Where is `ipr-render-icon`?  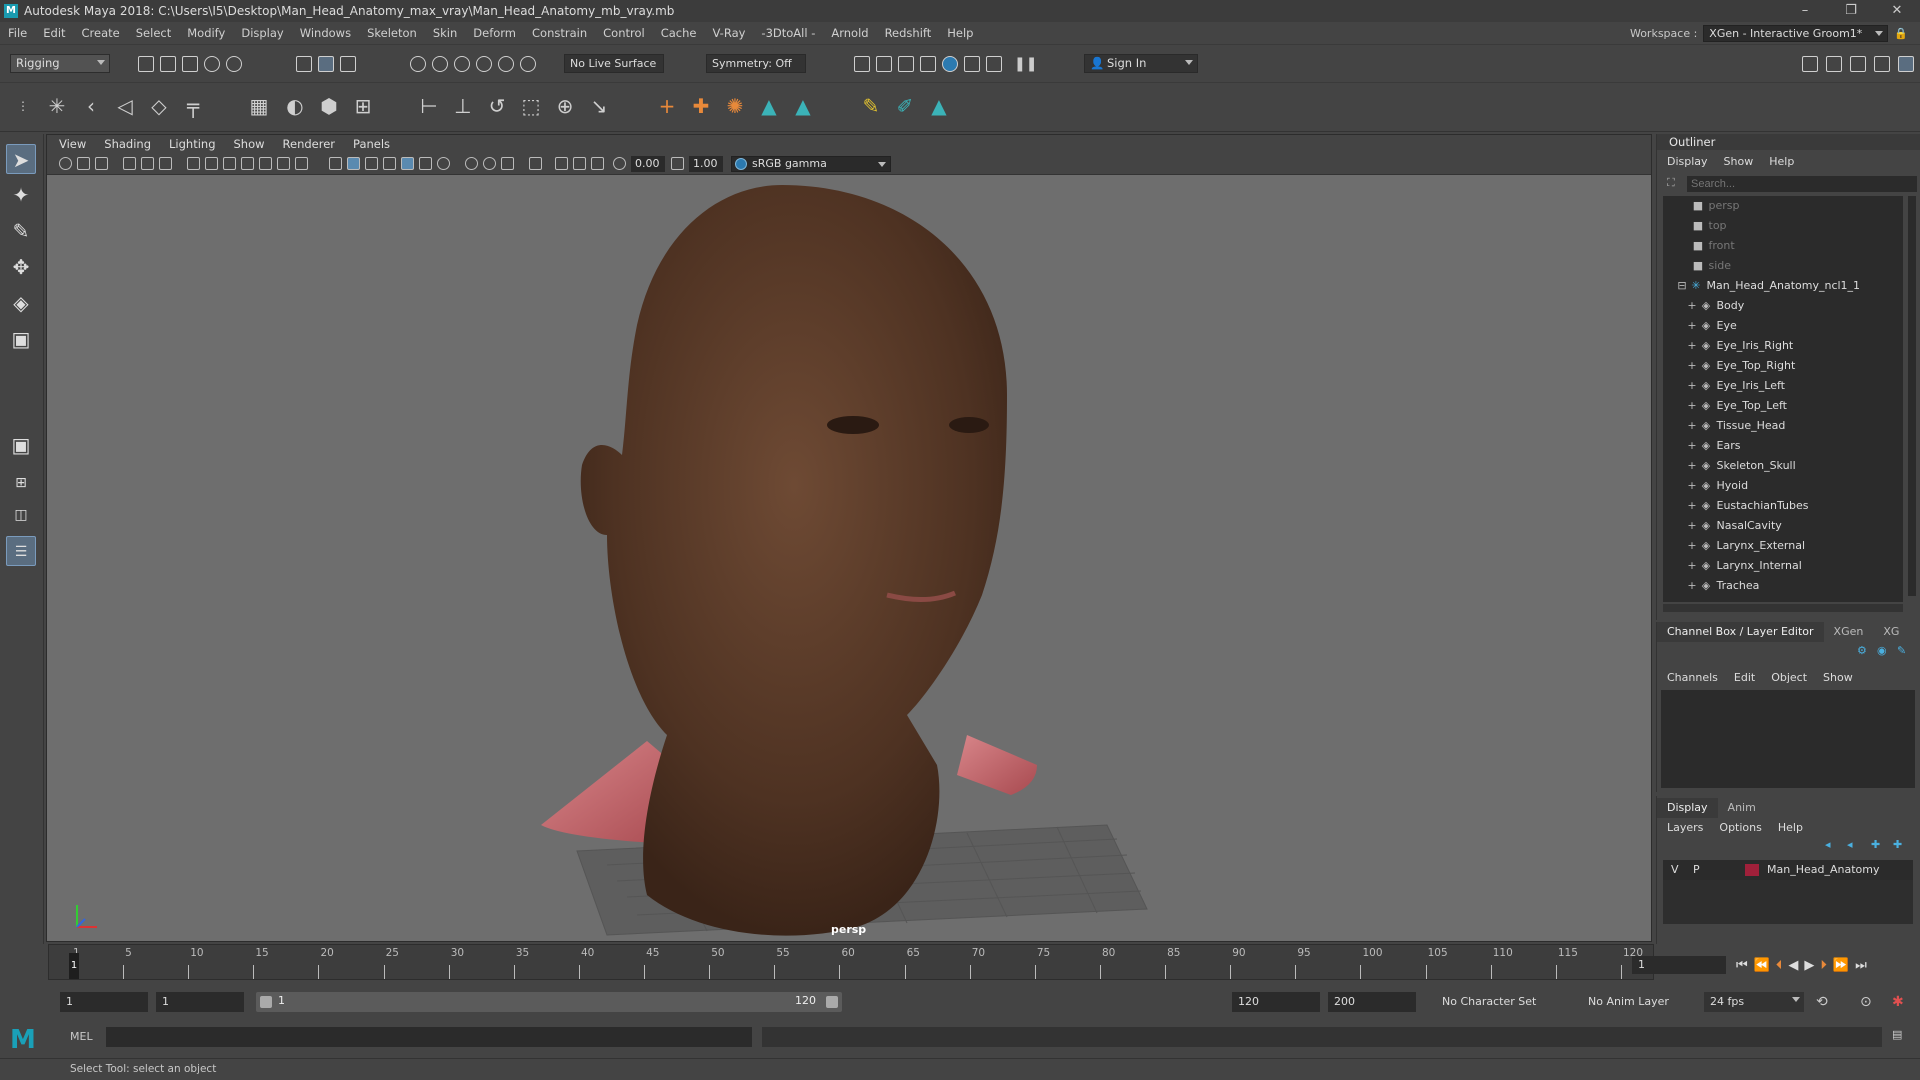 ipr-render-icon is located at coordinates (906, 64).